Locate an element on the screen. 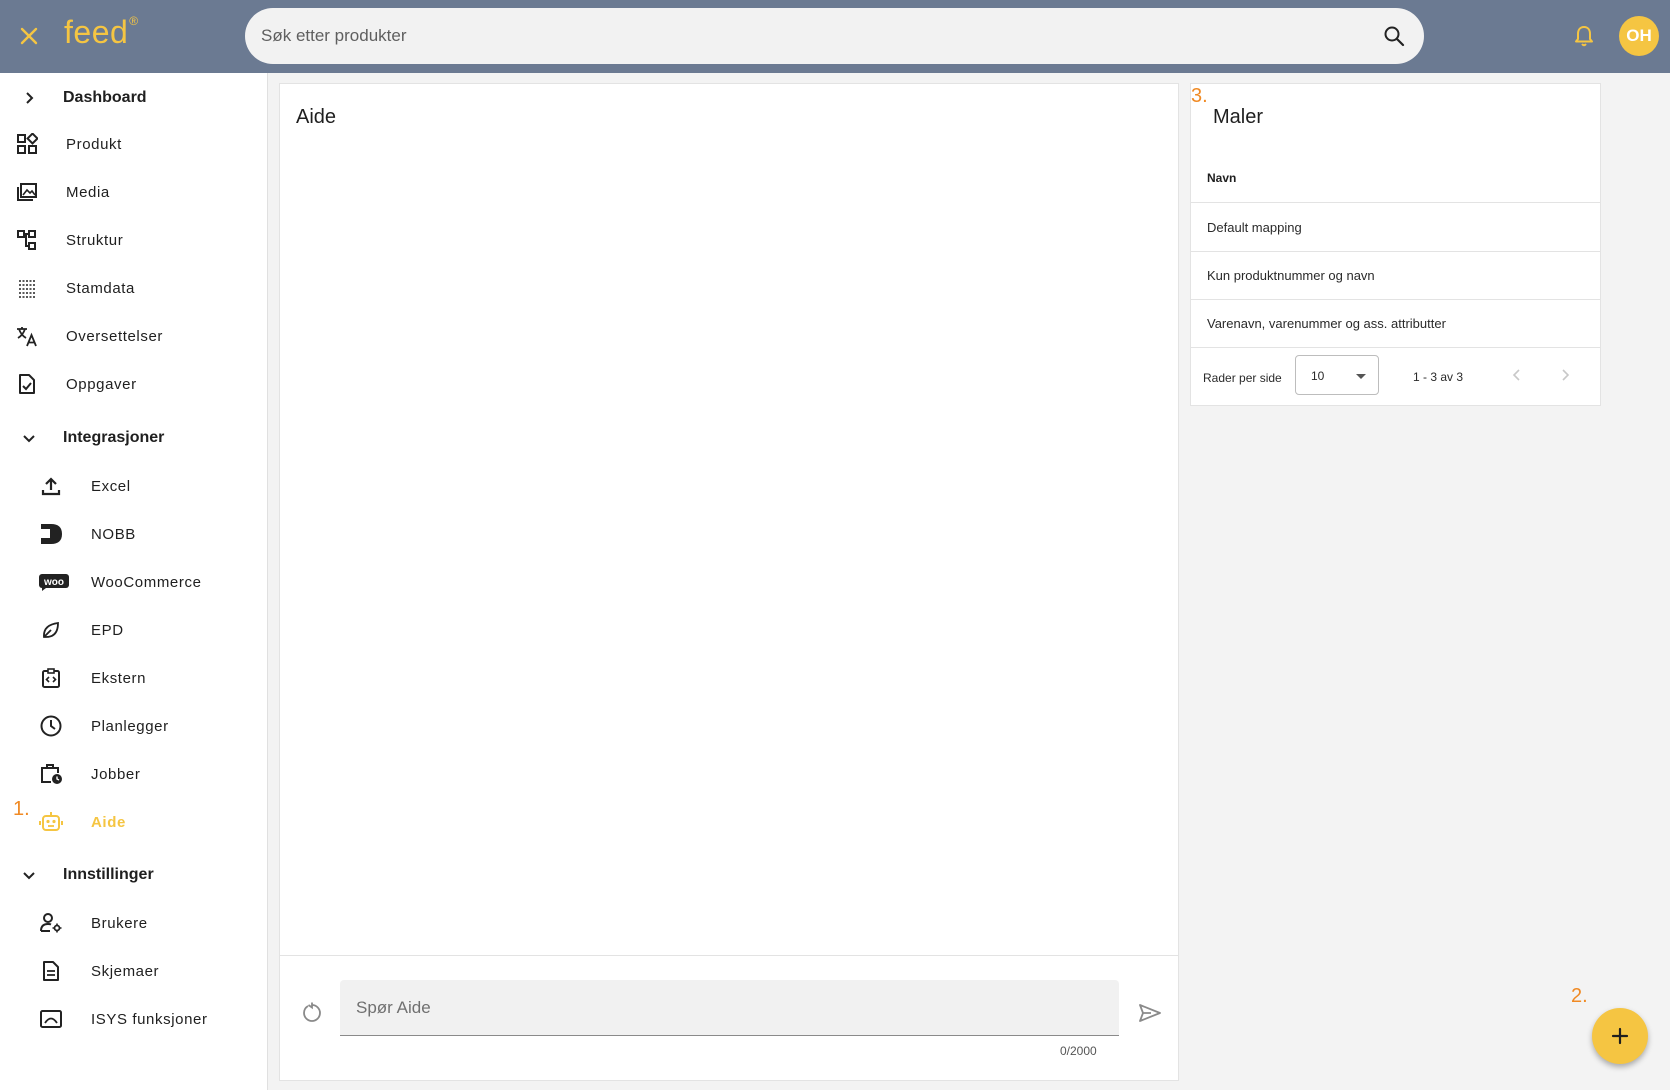  character-counter: 0/2000 is located at coordinates (1078, 1051).